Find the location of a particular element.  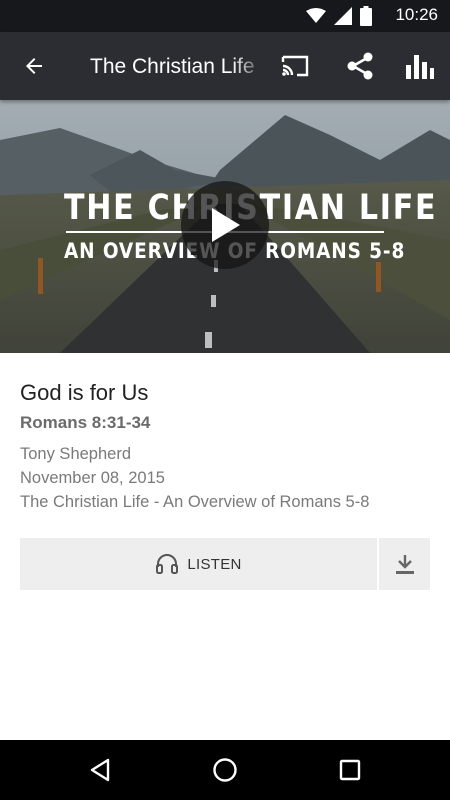

back-arrow-icon is located at coordinates (34, 66).